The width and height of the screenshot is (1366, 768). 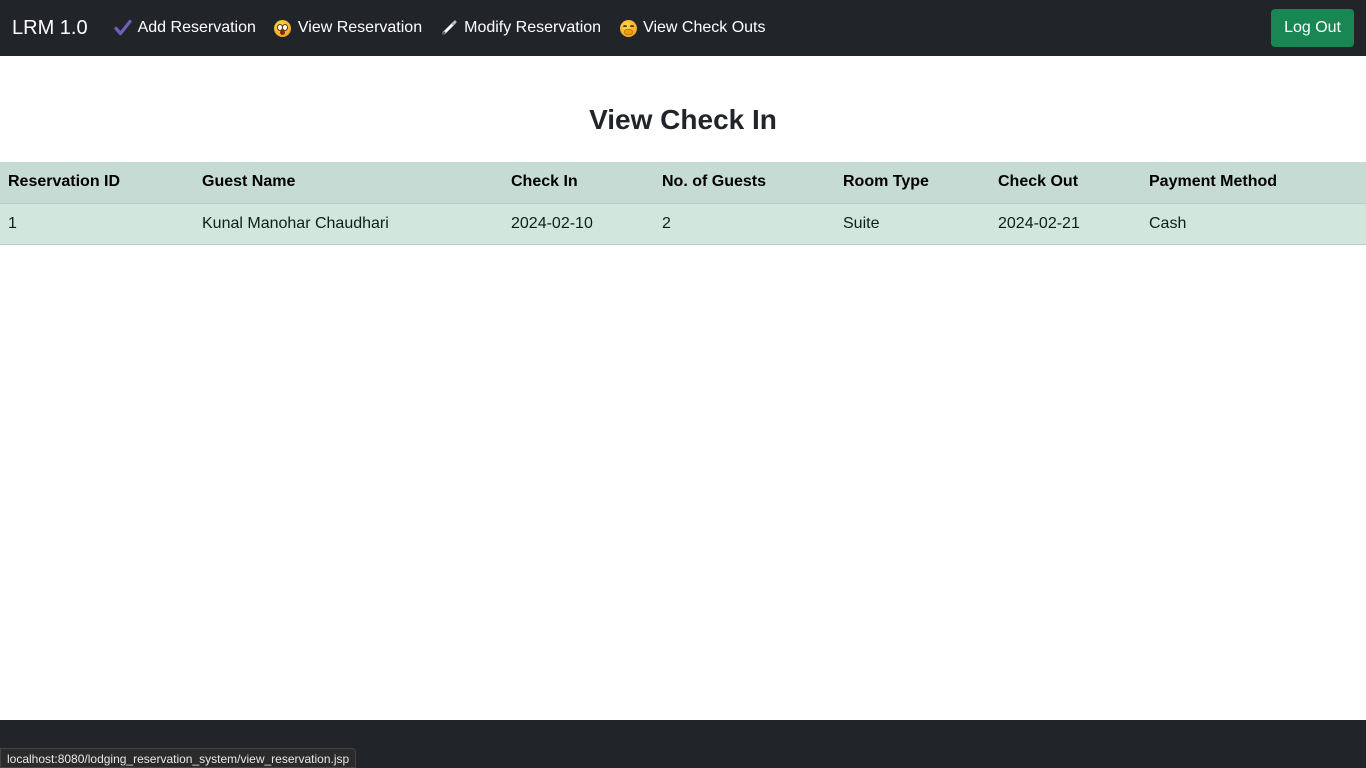 I want to click on nav-add-reservation: Add Reservation, so click(x=184, y=28).